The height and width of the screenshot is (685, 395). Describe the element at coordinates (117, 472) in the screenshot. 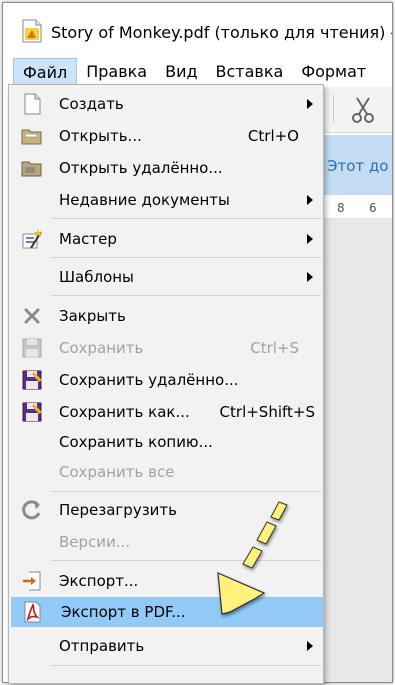

I see `menu-item-label: Сохранить все` at that location.